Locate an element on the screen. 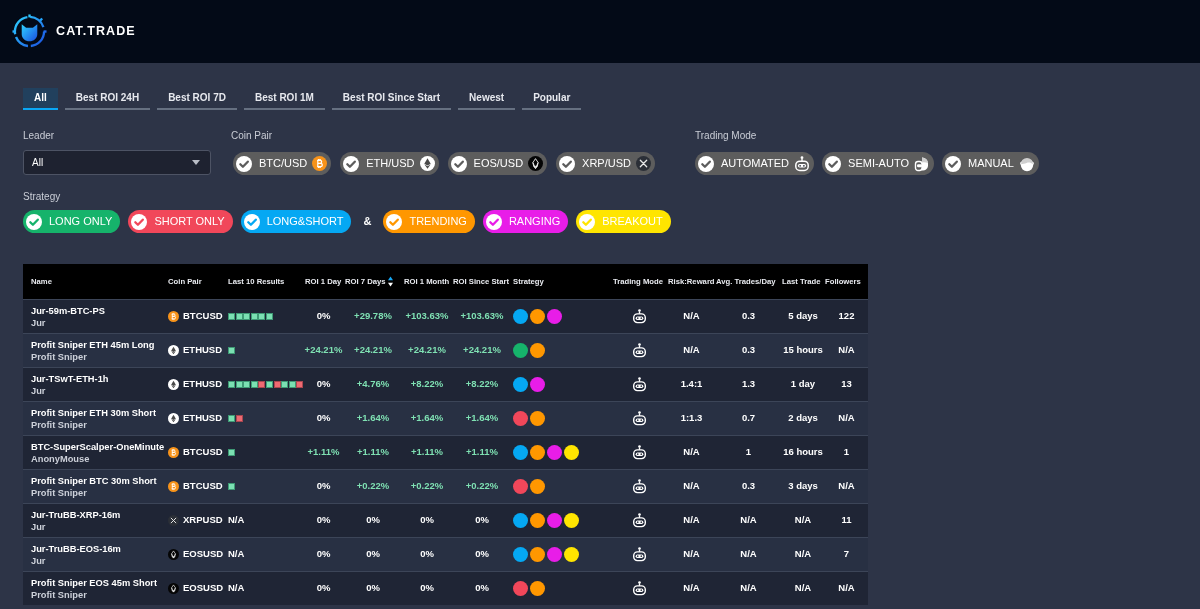  last-trade-value: 2 days is located at coordinates (803, 418).